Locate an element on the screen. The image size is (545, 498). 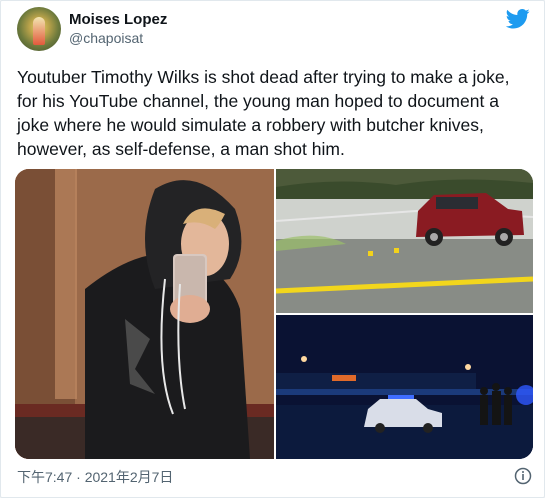
timestamp: 下午7:47 · 2021年2月7日 is located at coordinates (95, 477).